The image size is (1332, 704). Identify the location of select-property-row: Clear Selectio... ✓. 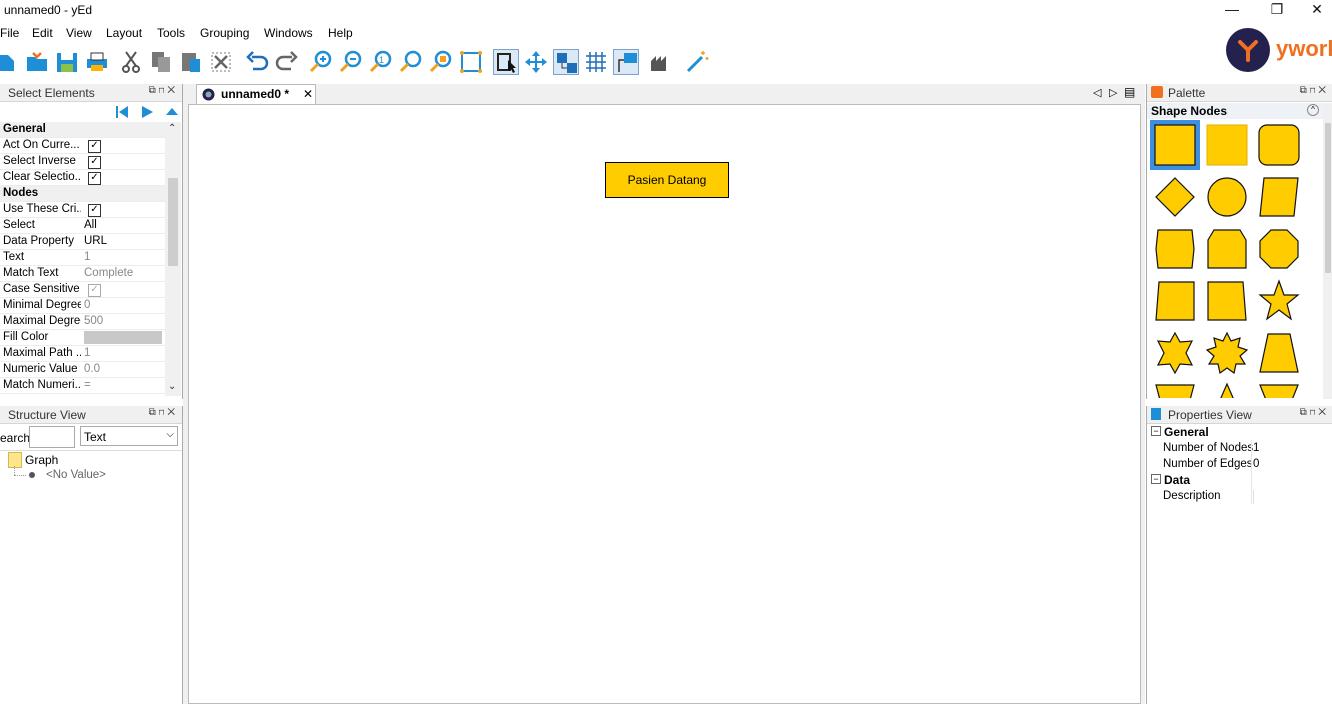
(82, 178).